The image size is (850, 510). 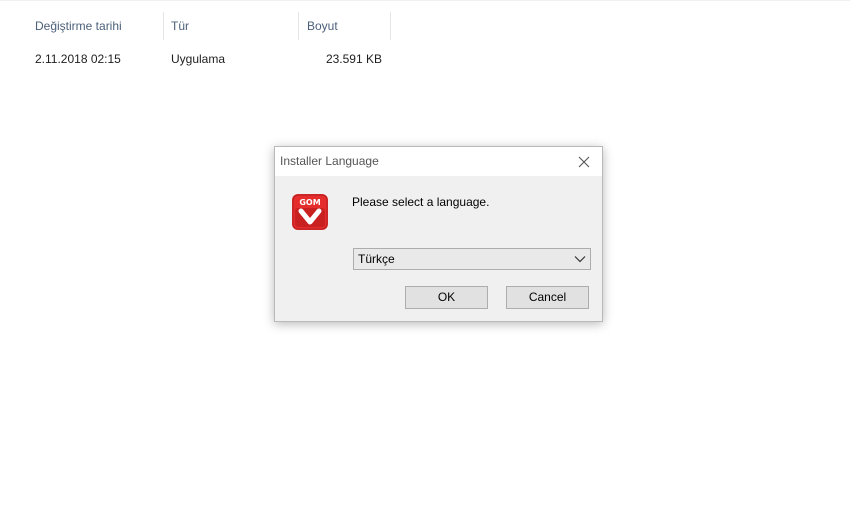 I want to click on column-header-type: Tür, so click(x=231, y=26).